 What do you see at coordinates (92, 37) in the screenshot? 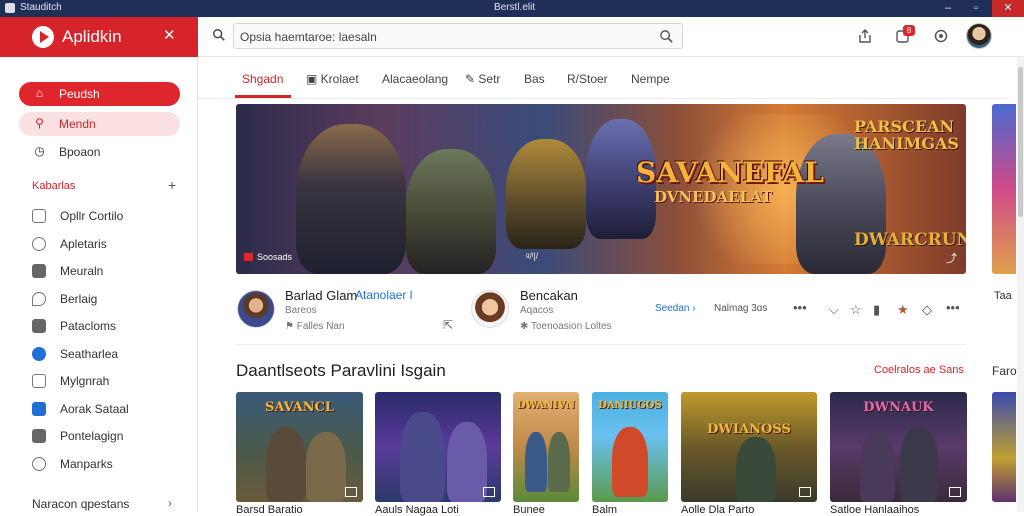
I see `brand-name: Aplidkin` at bounding box center [92, 37].